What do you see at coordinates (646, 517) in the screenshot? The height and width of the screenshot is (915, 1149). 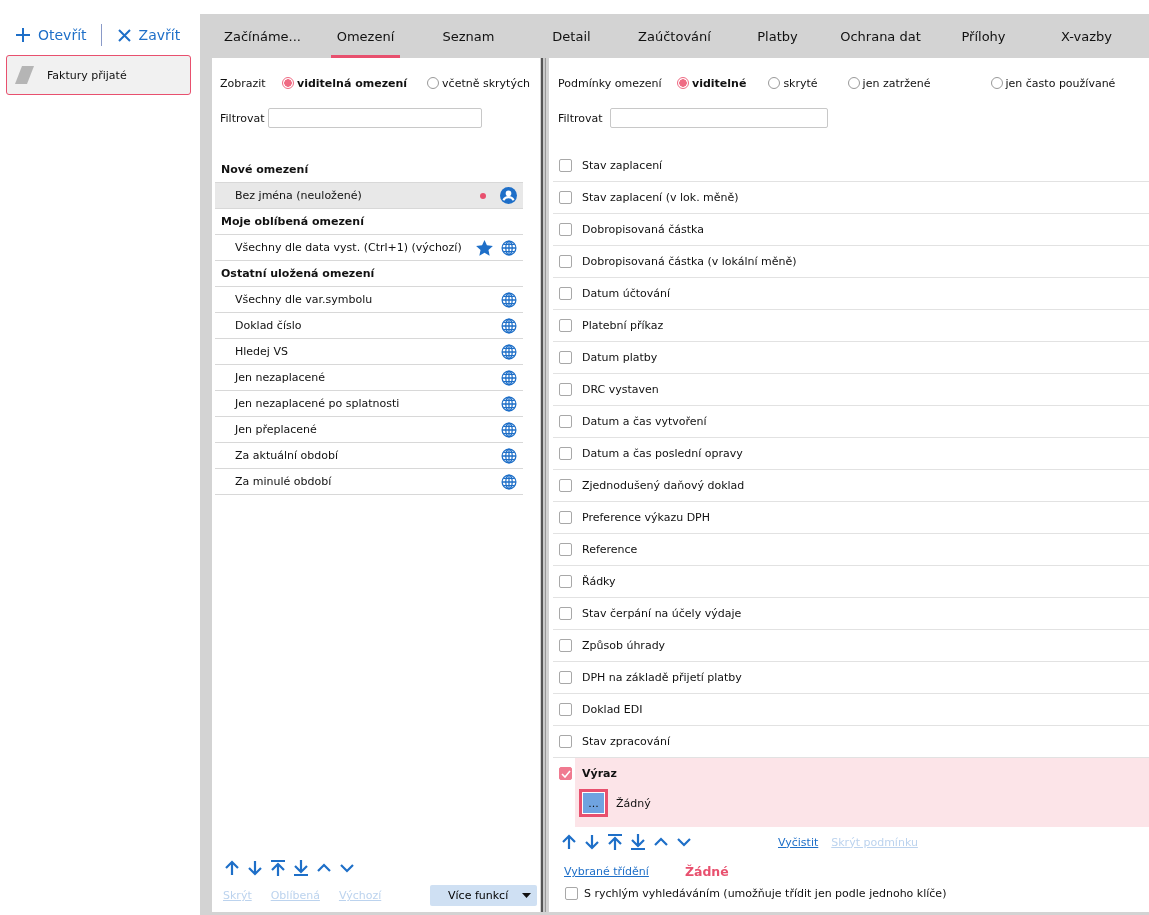 I see `condition-label: Preference výkazu DPH` at bounding box center [646, 517].